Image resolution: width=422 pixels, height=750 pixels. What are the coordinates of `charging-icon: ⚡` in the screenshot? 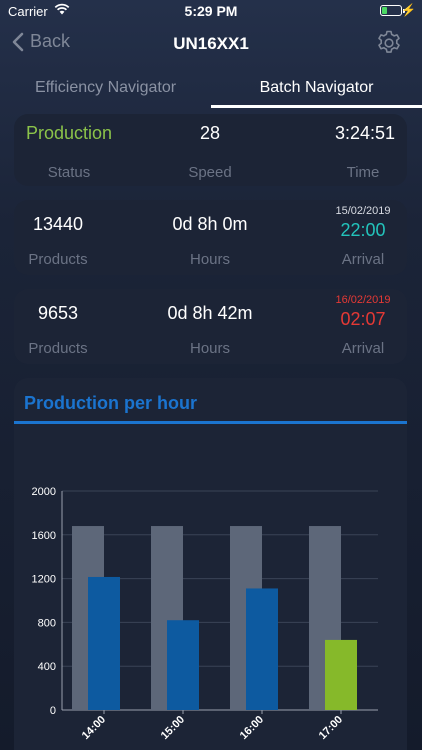 It's located at (408, 10).